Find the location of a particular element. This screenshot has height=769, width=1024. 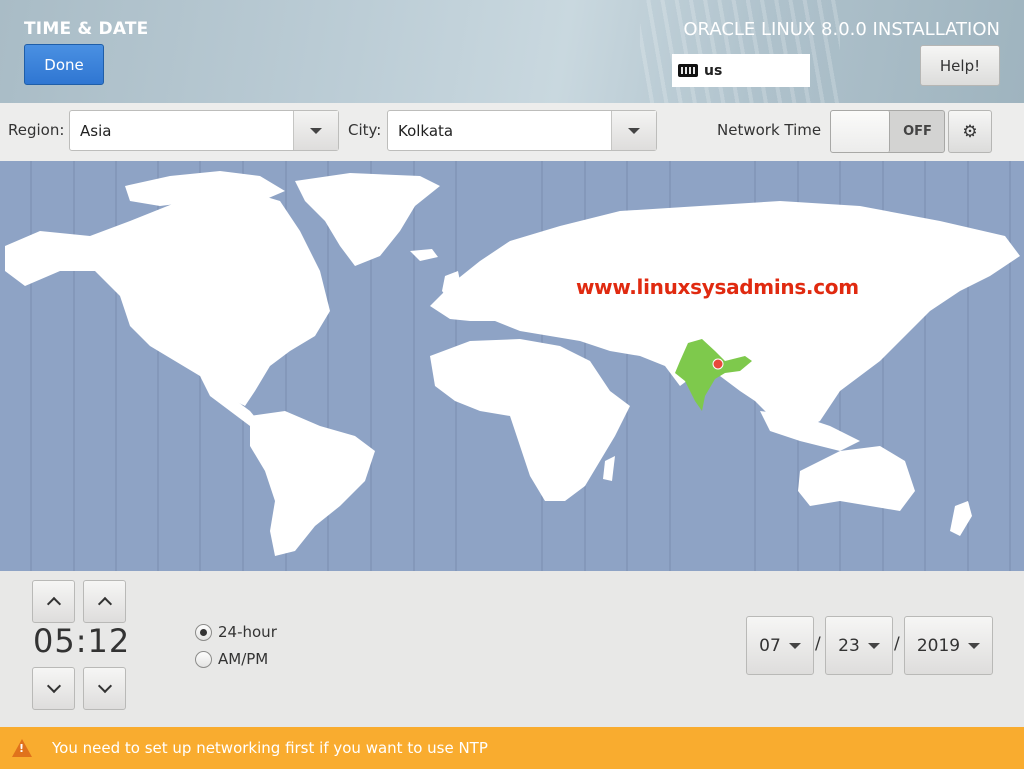

day-value: 23 is located at coordinates (849, 645).